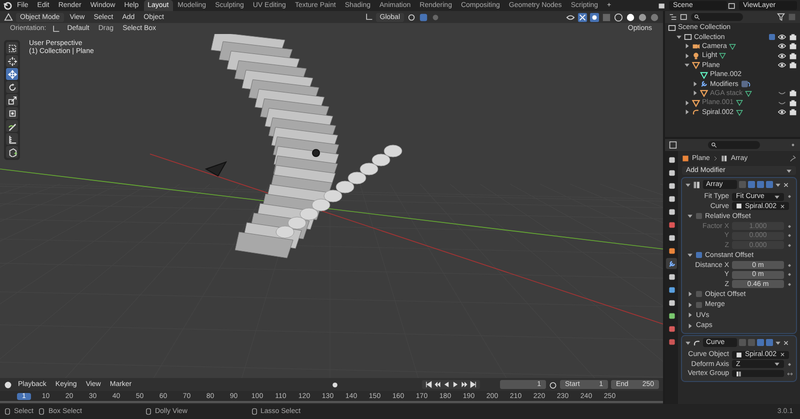  Describe the element at coordinates (7, 5) in the screenshot. I see `blender-logo-icon` at that location.